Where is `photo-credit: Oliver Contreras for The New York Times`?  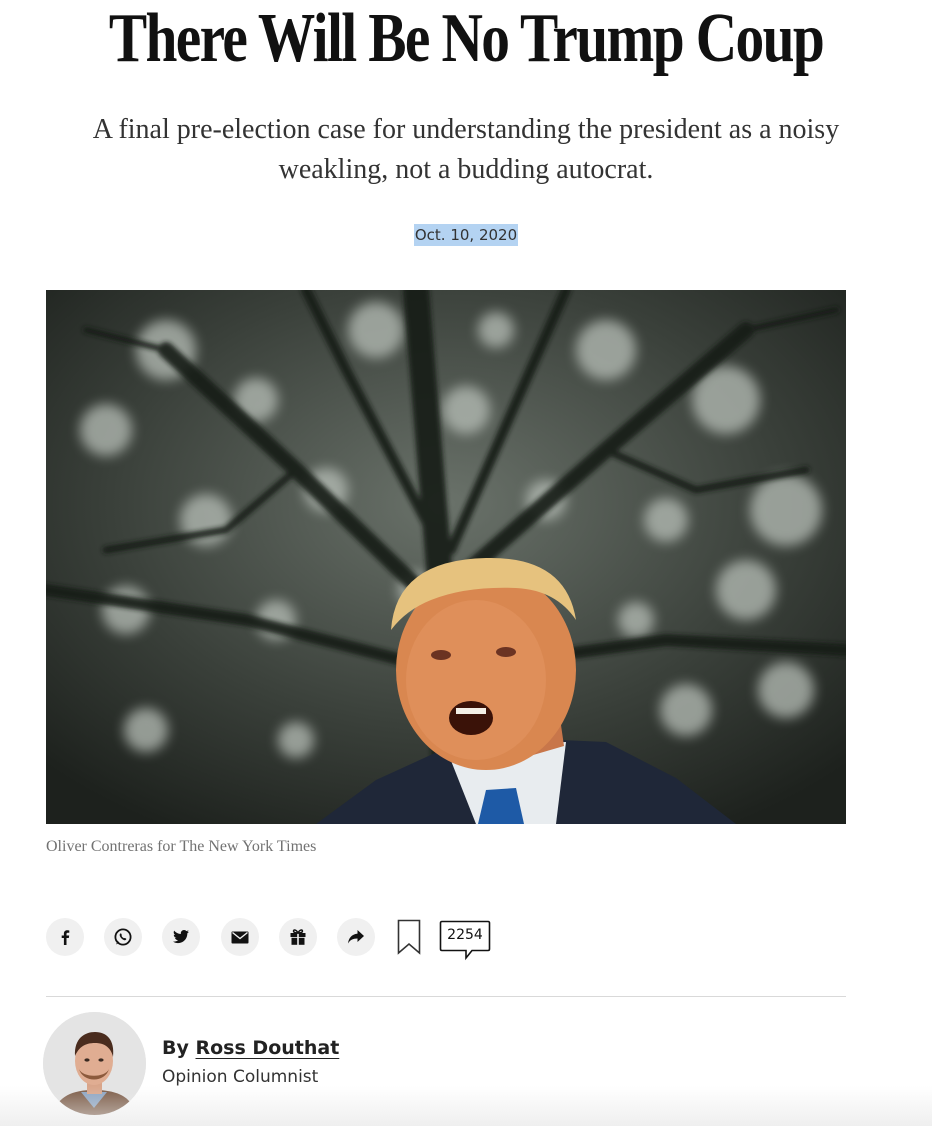
photo-credit: Oliver Contreras for The New York Times is located at coordinates (181, 846).